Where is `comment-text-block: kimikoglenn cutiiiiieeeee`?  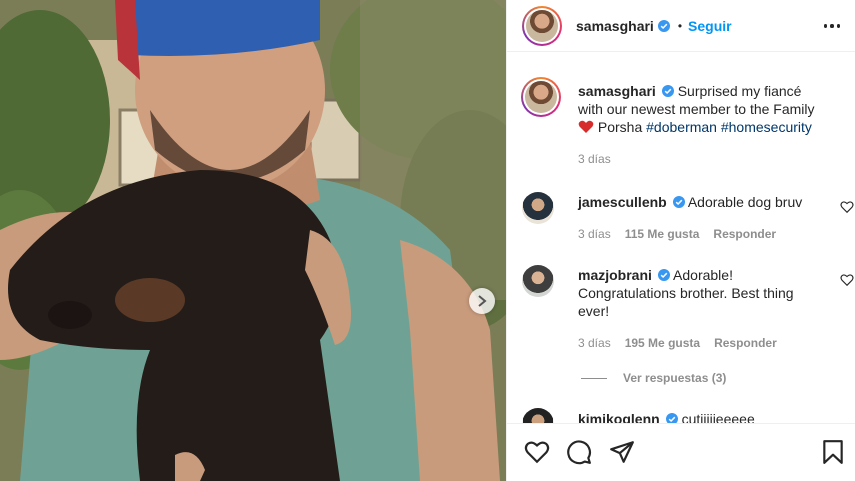
comment-text-block: kimikoglenn cutiiiiieeeee is located at coordinates (703, 416).